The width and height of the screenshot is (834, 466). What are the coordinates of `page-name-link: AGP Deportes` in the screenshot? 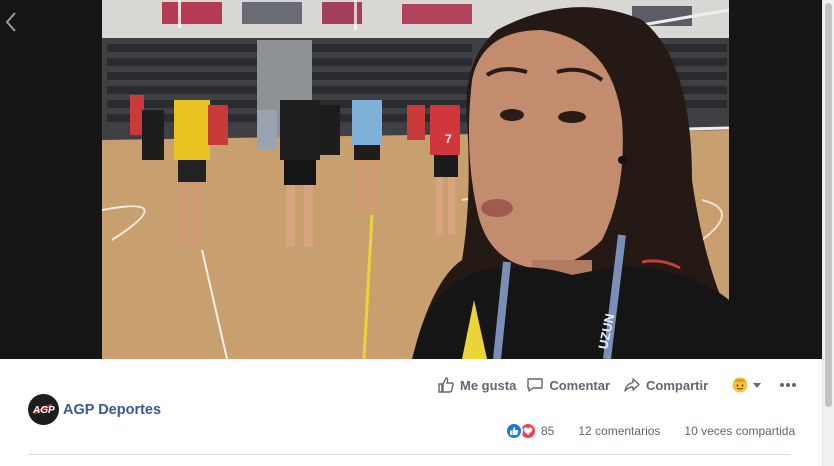 It's located at (112, 410).